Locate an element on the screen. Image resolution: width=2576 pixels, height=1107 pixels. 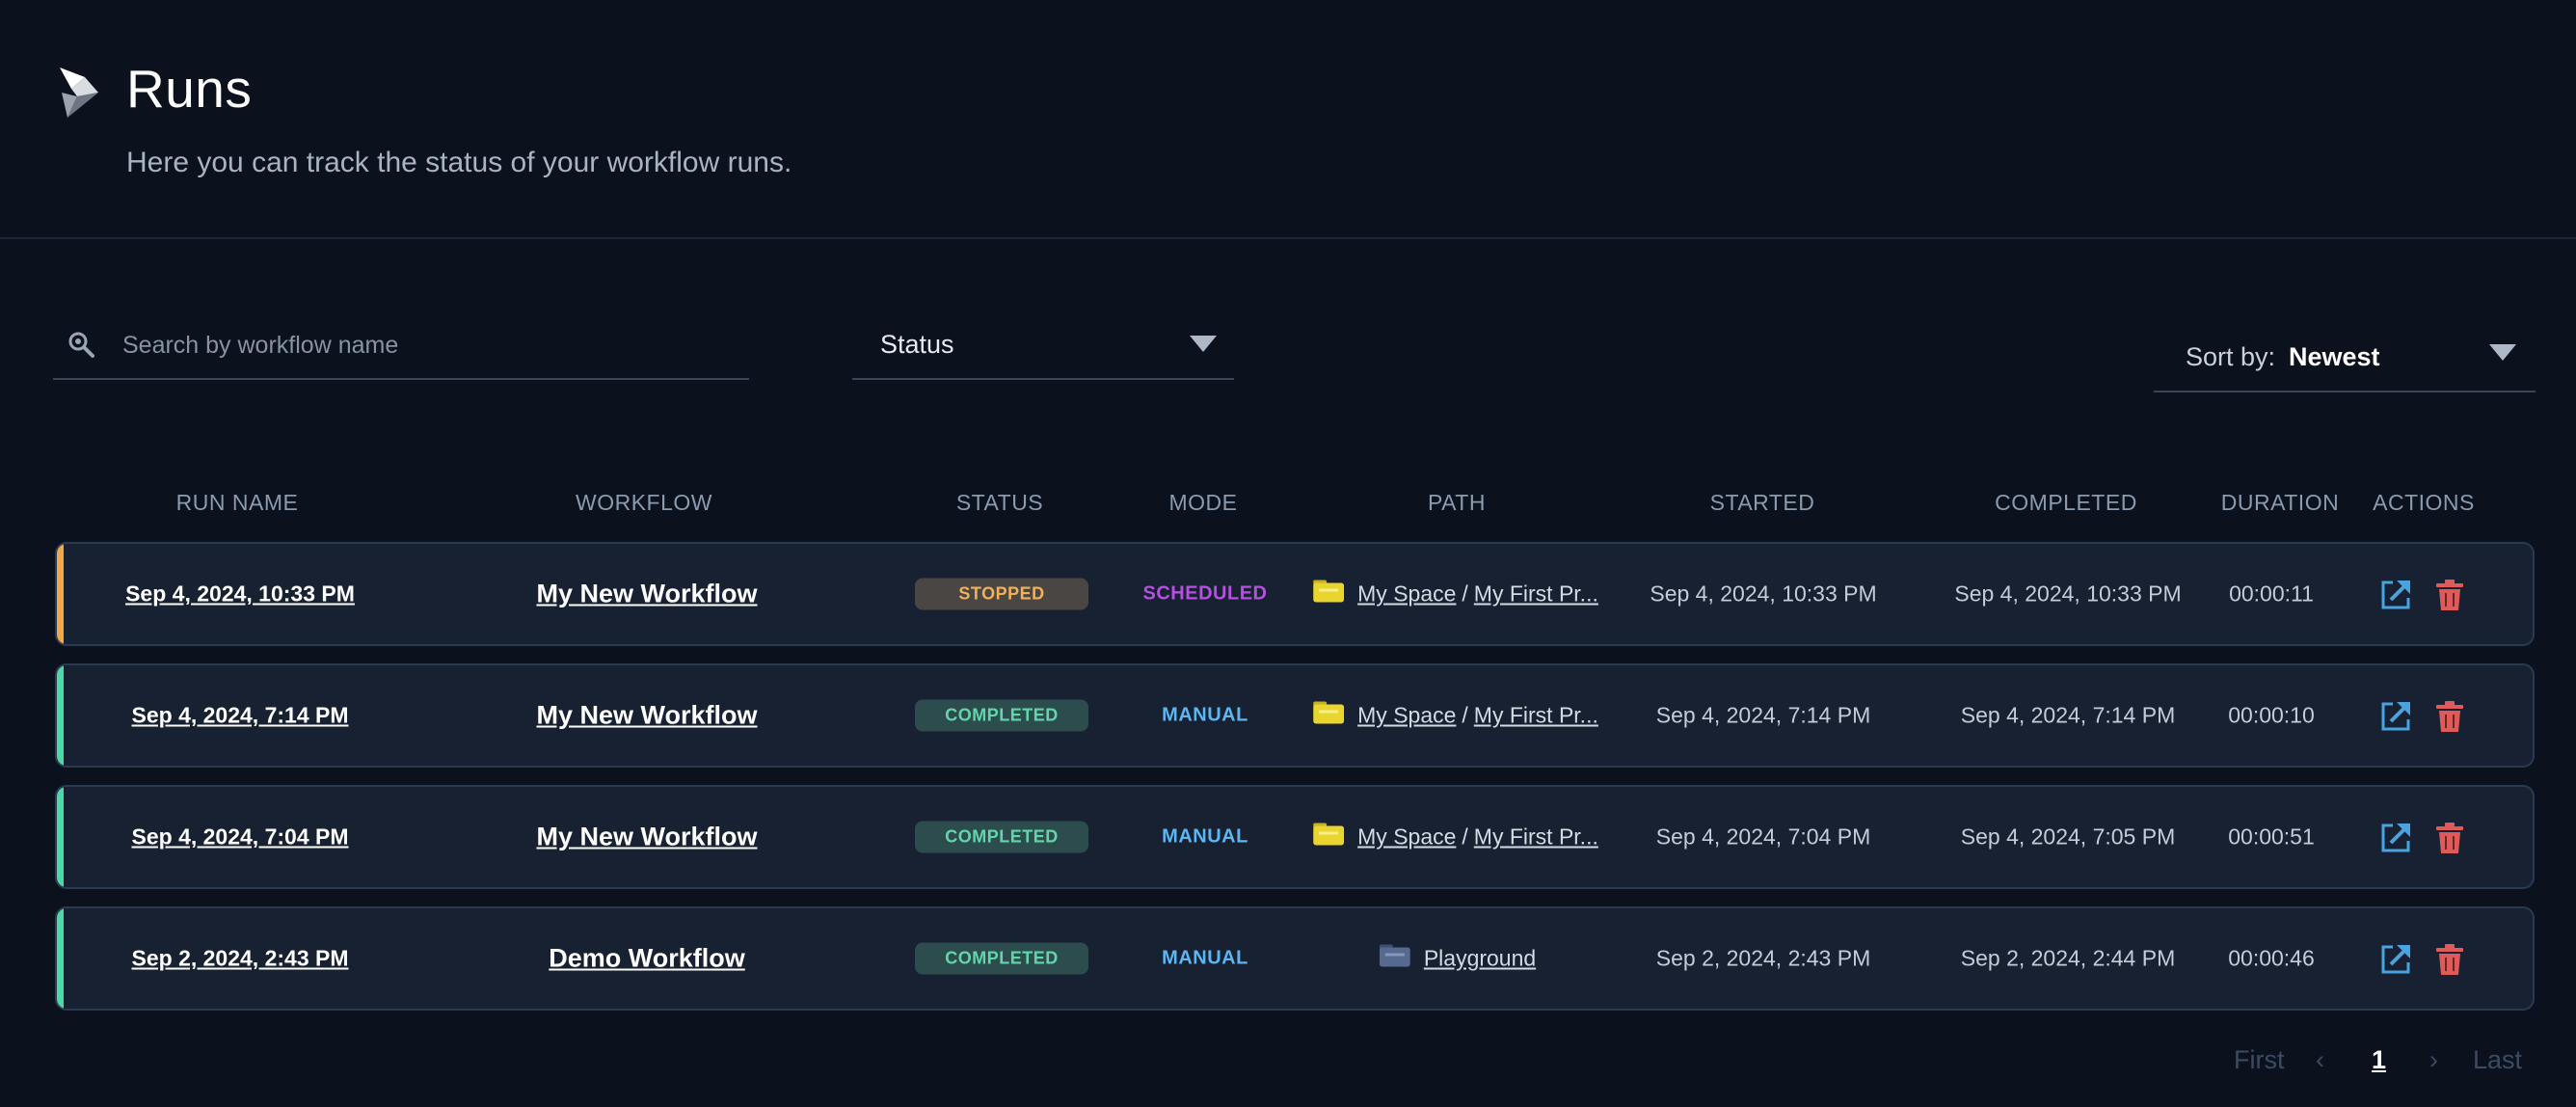
pagination-current-page: 1 is located at coordinates (2379, 1060).